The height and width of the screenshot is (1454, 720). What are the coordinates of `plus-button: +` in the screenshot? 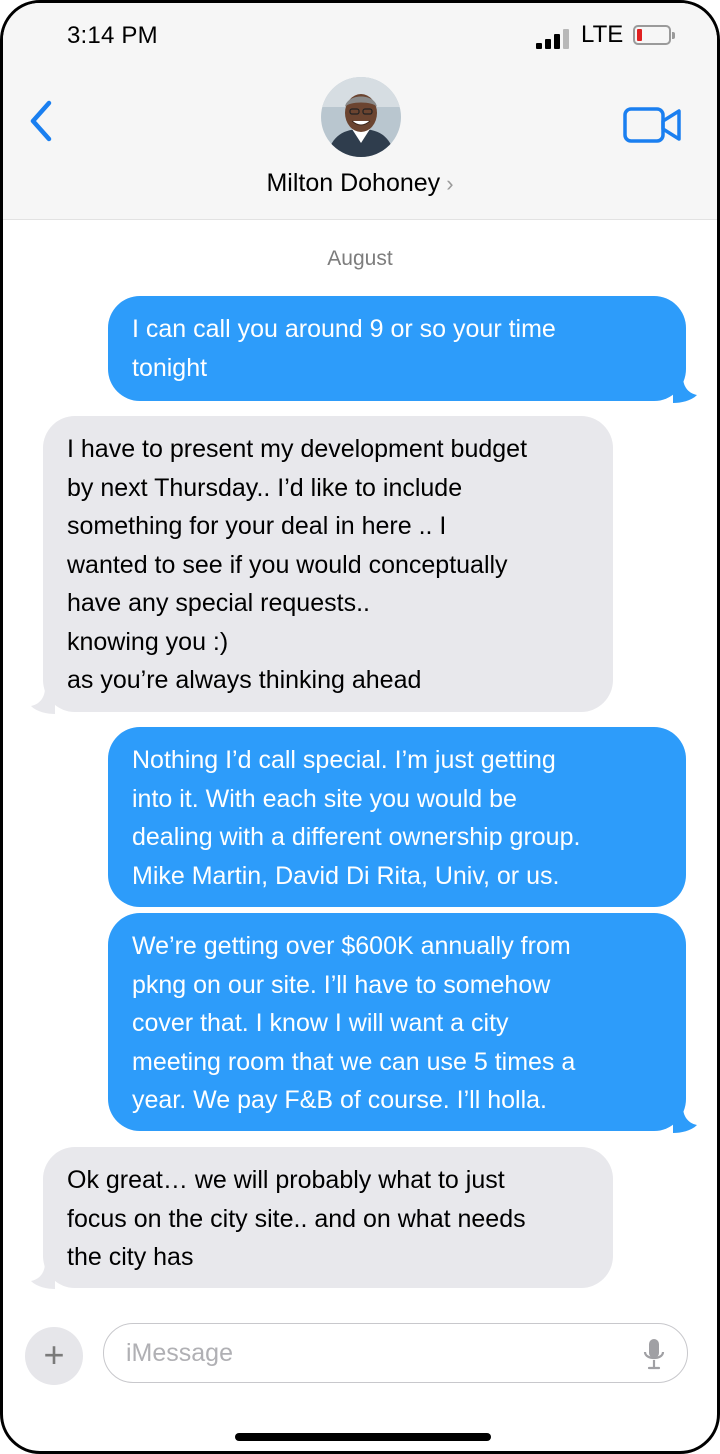 It's located at (54, 1356).